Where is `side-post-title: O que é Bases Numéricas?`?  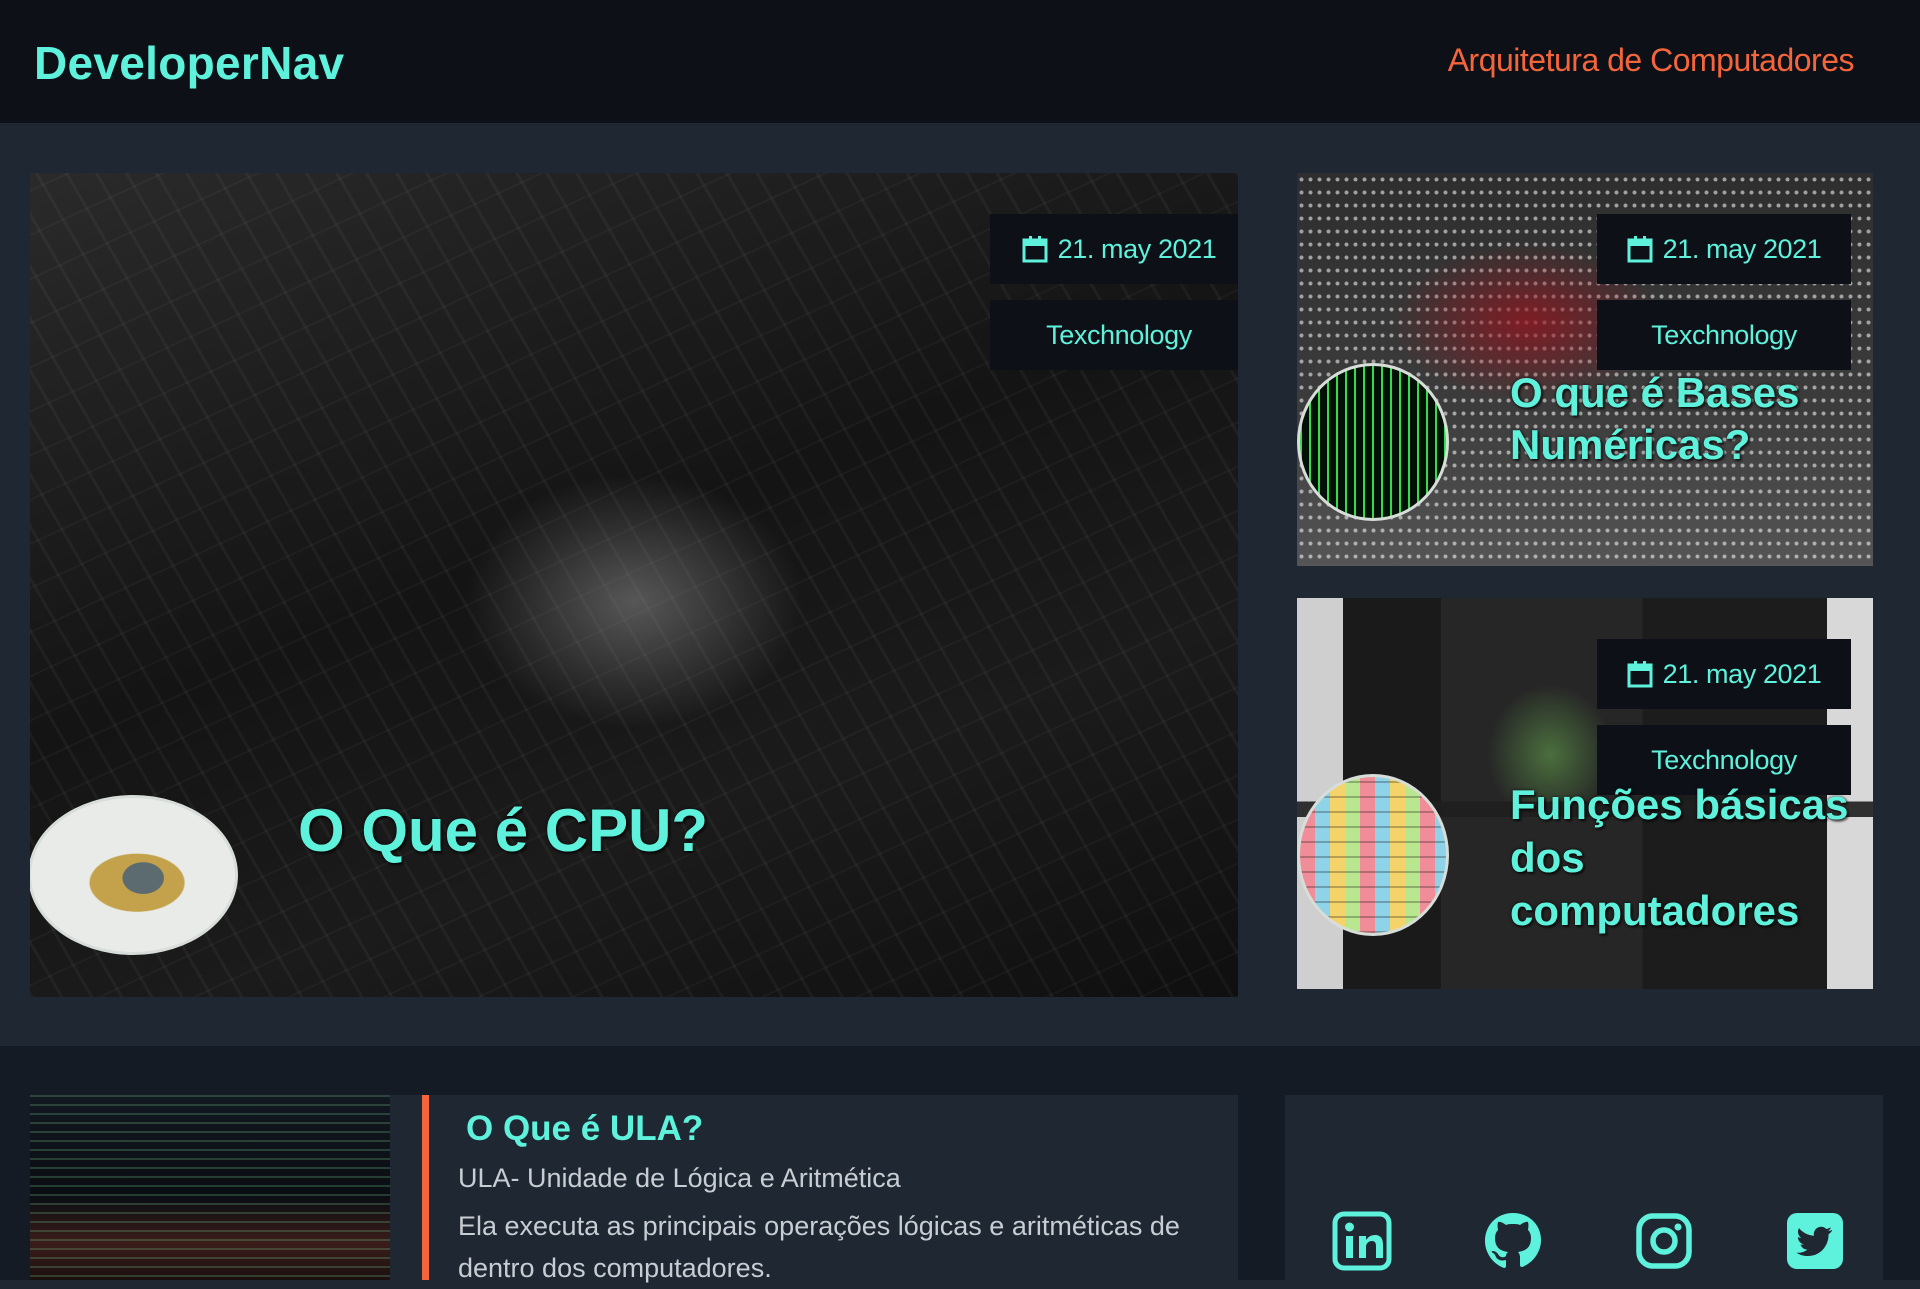 side-post-title: O que é Bases Numéricas? is located at coordinates (1680, 419).